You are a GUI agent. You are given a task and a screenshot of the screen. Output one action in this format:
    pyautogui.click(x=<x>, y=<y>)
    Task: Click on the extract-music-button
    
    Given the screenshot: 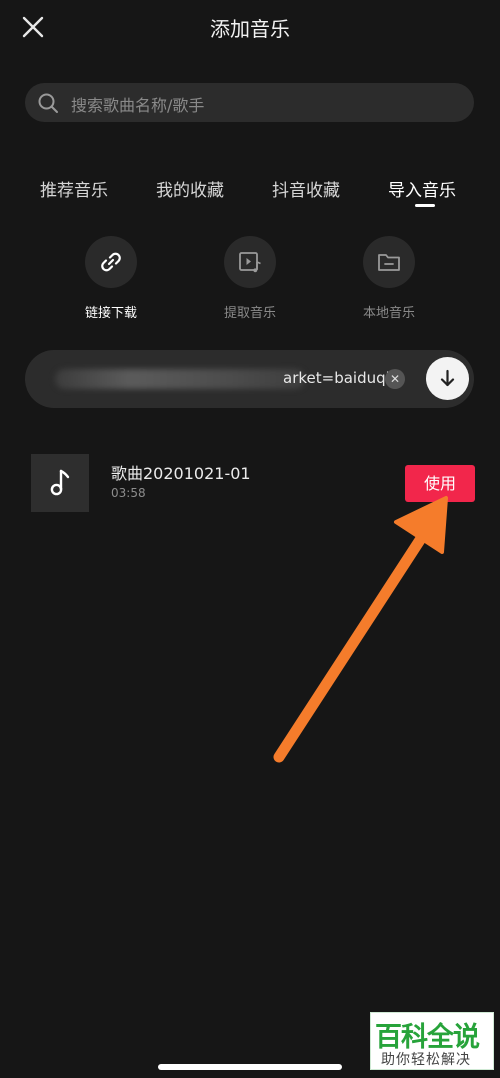 What is the action you would take?
    pyautogui.click(x=250, y=262)
    